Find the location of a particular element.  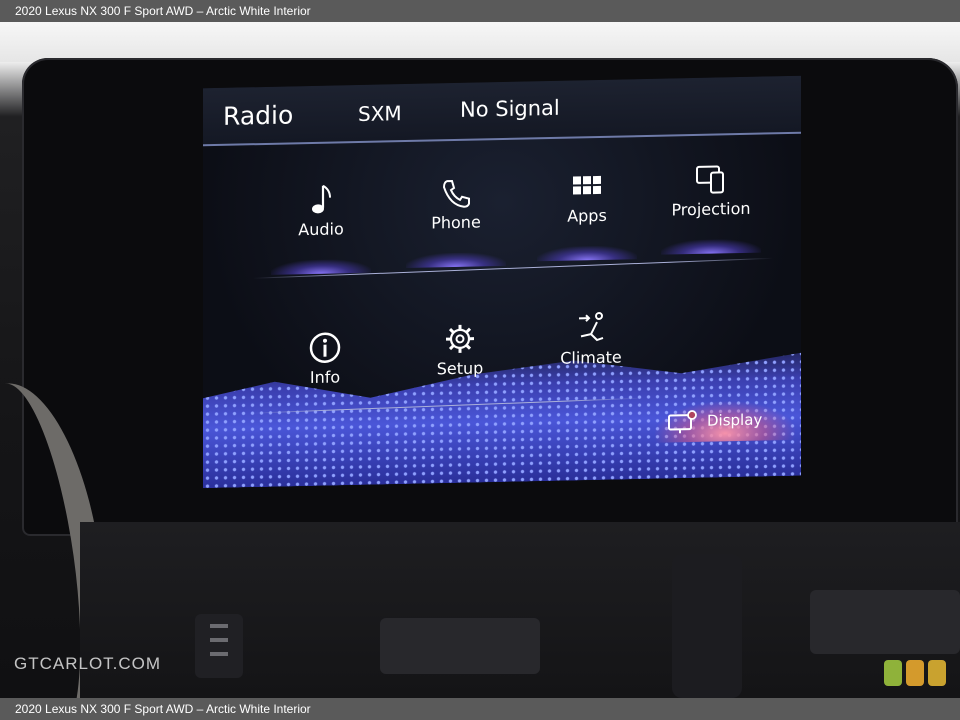

music-note-icon is located at coordinates (321, 199).